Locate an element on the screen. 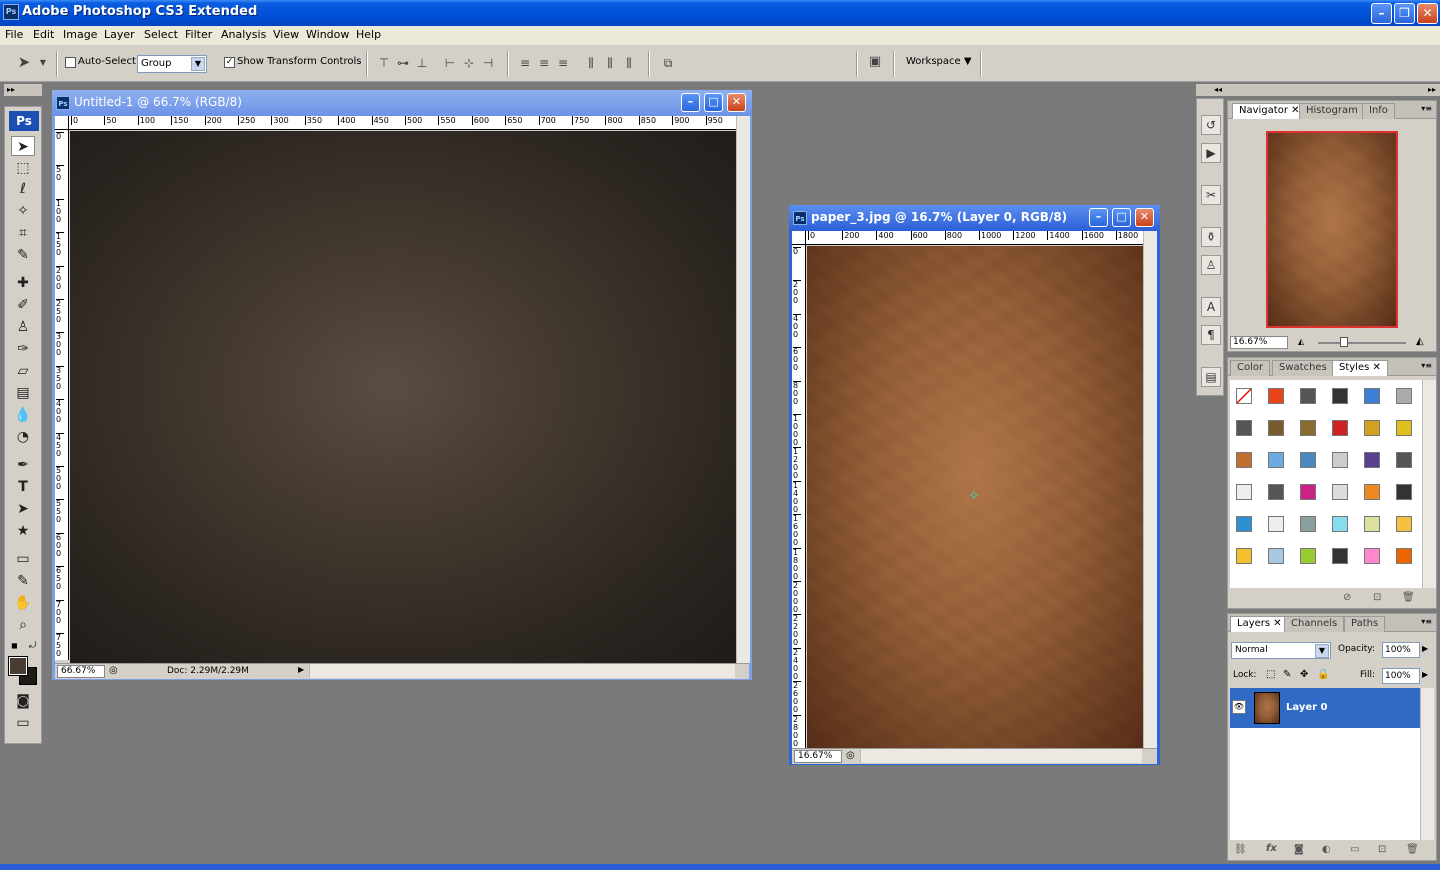 Image resolution: width=1440 pixels, height=870 pixels. tab-channels: Channels is located at coordinates (1314, 624).